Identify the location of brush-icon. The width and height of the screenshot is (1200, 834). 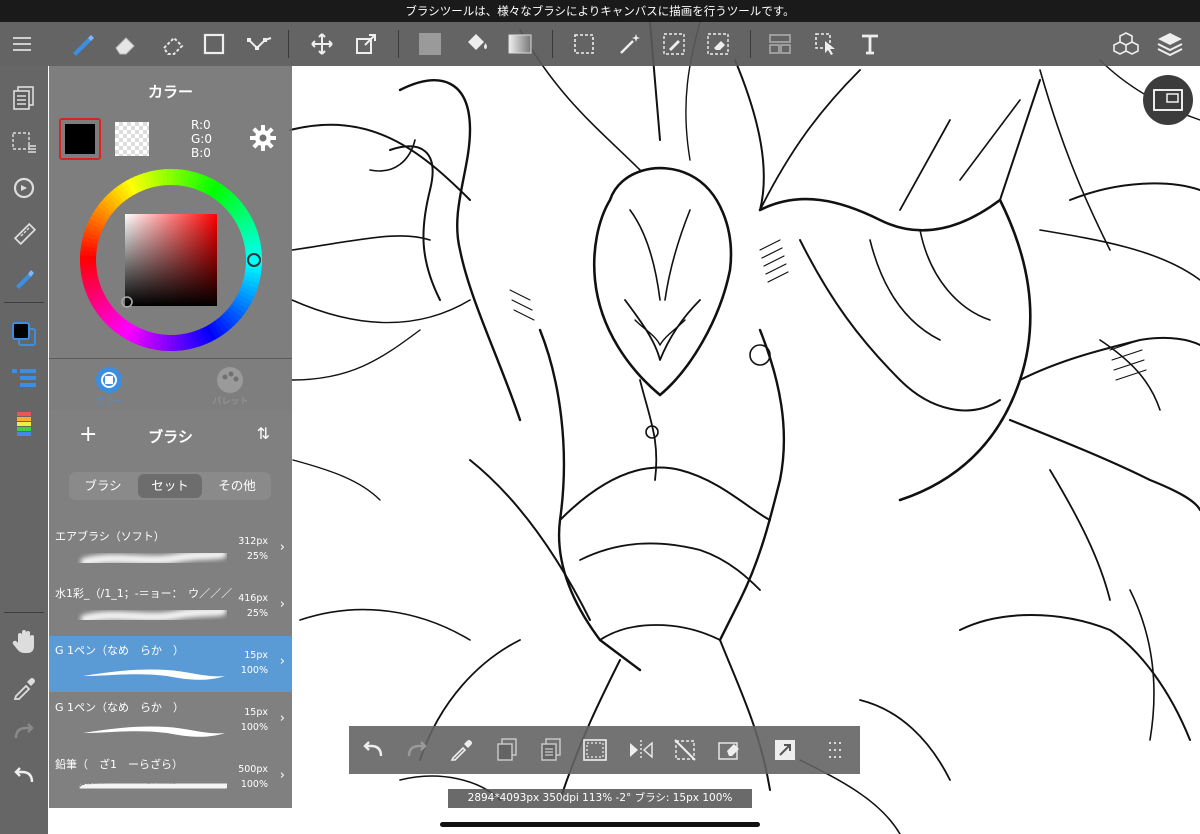
(82, 44).